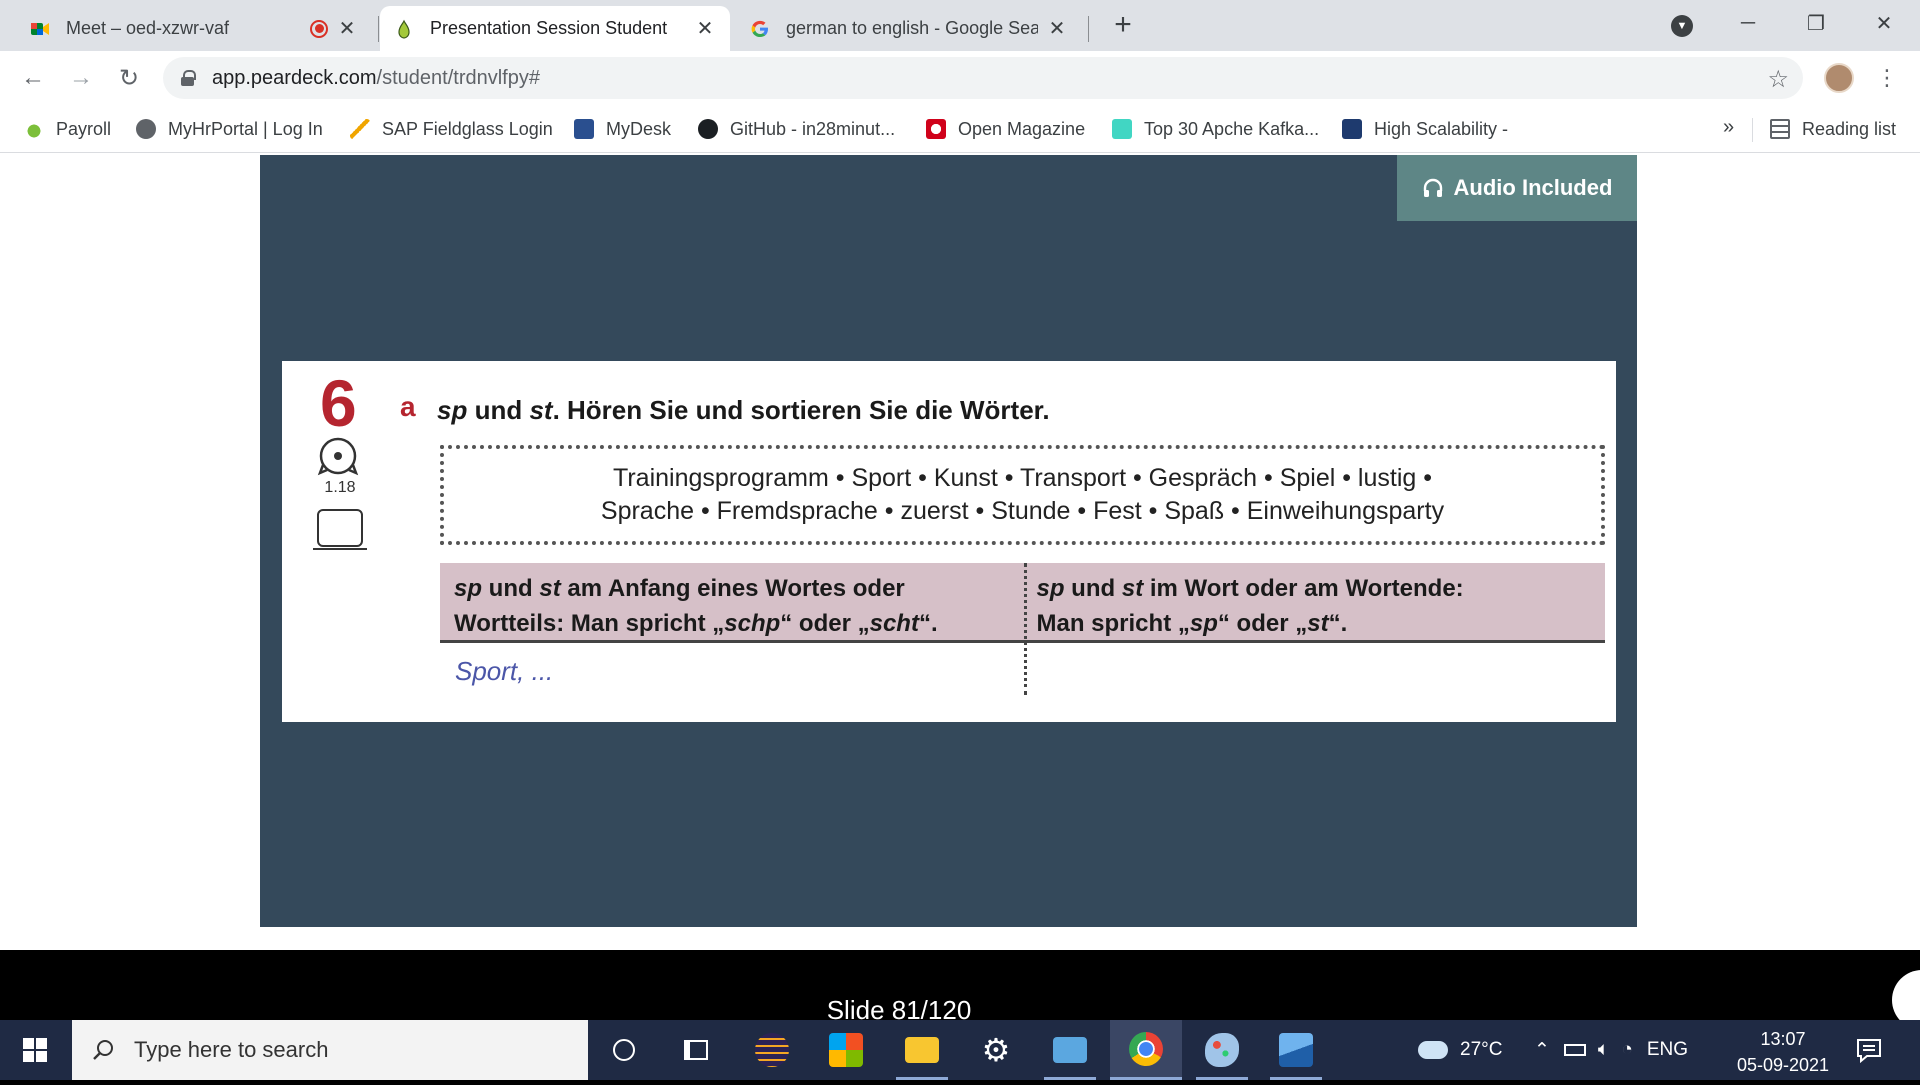 This screenshot has height=1085, width=1920. Describe the element at coordinates (34, 129) in the screenshot. I see `payroll-icon` at that location.